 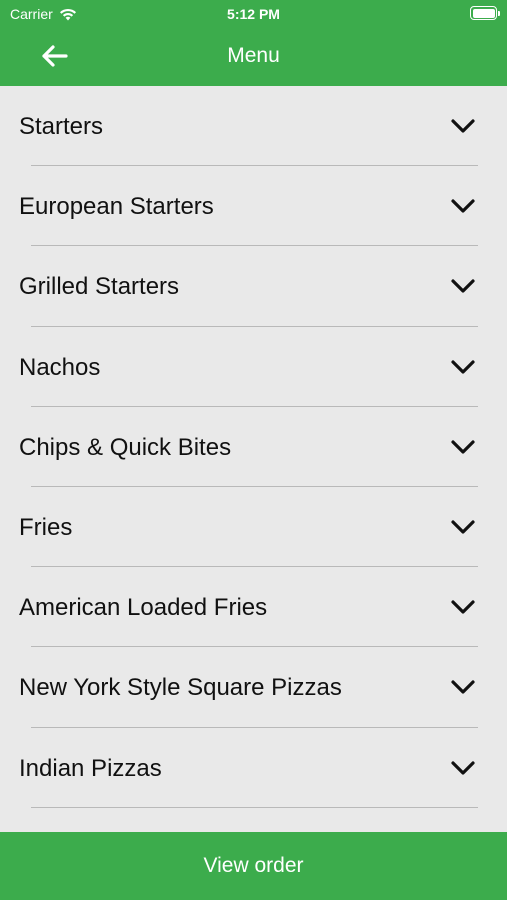 I want to click on menu-category-label: New York Style Square Pizzas, so click(x=180, y=688).